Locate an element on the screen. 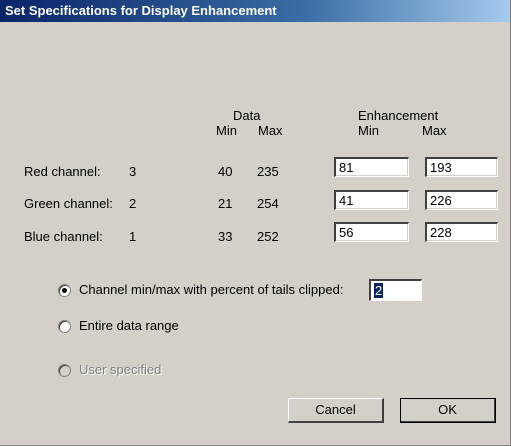 This screenshot has width=511, height=446. red-channel-band: 3 is located at coordinates (133, 171).